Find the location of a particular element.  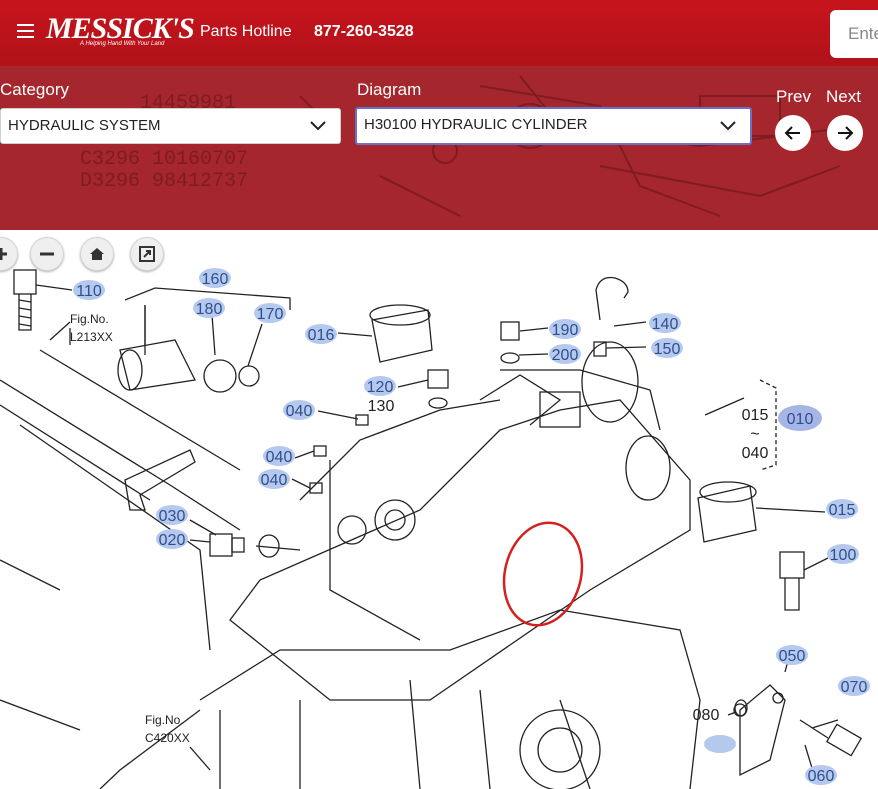

callout-040-c: 040 is located at coordinates (274, 480).